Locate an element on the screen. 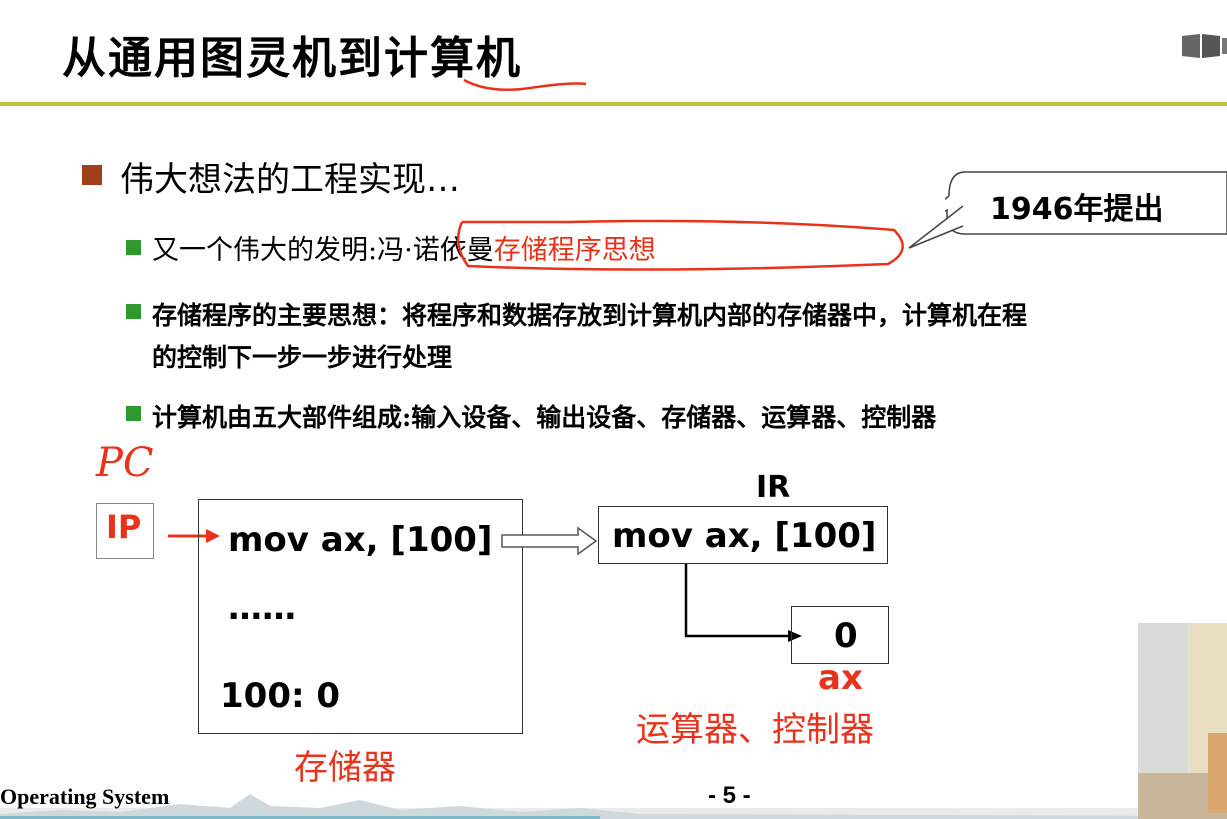 This screenshot has width=1227, height=819. callout-pointer is located at coordinates (936, 227).